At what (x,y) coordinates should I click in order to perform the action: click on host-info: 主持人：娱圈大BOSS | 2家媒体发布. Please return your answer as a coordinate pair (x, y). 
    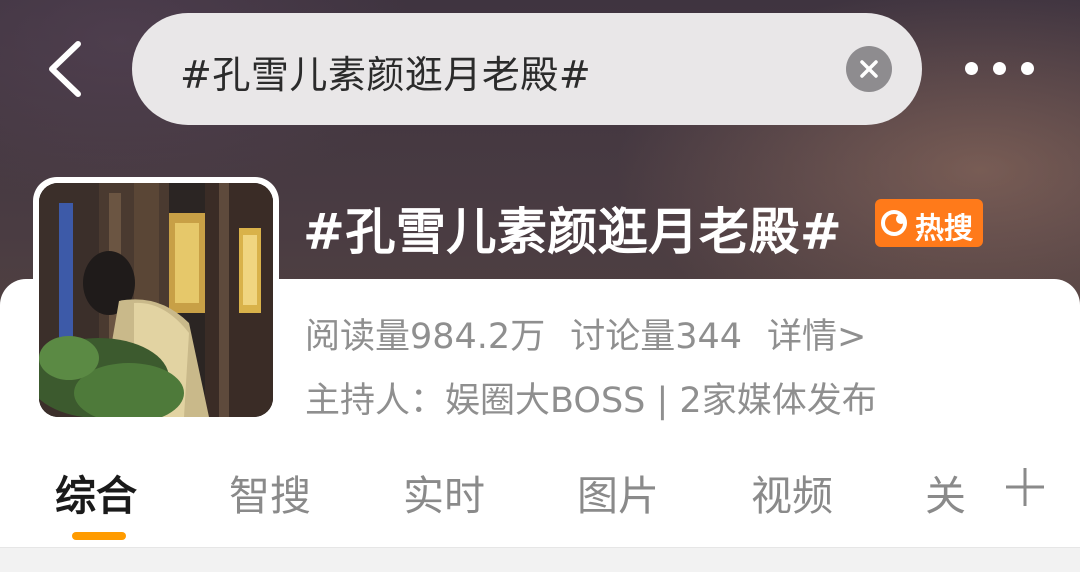
    Looking at the image, I should click on (591, 401).